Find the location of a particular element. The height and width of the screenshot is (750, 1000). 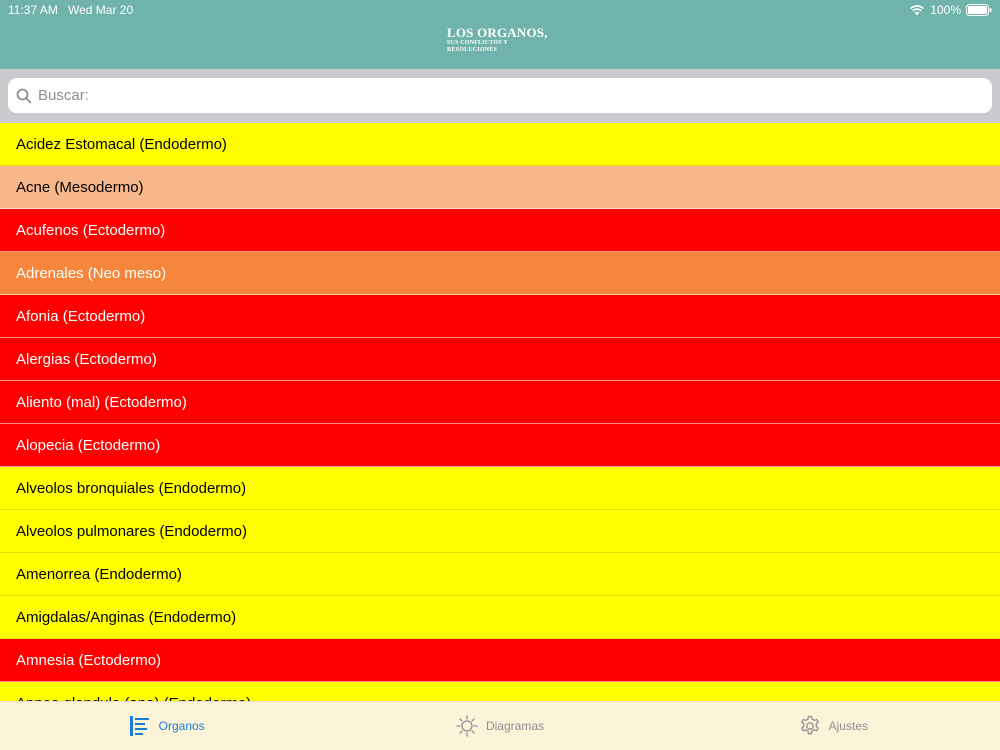

status-time: 11:37 AM is located at coordinates (33, 10).